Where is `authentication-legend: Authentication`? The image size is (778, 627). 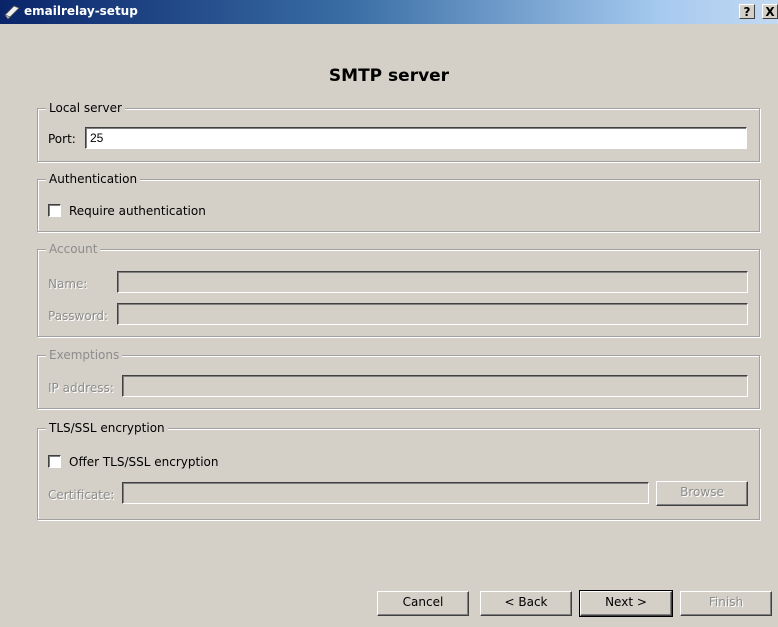 authentication-legend: Authentication is located at coordinates (93, 179).